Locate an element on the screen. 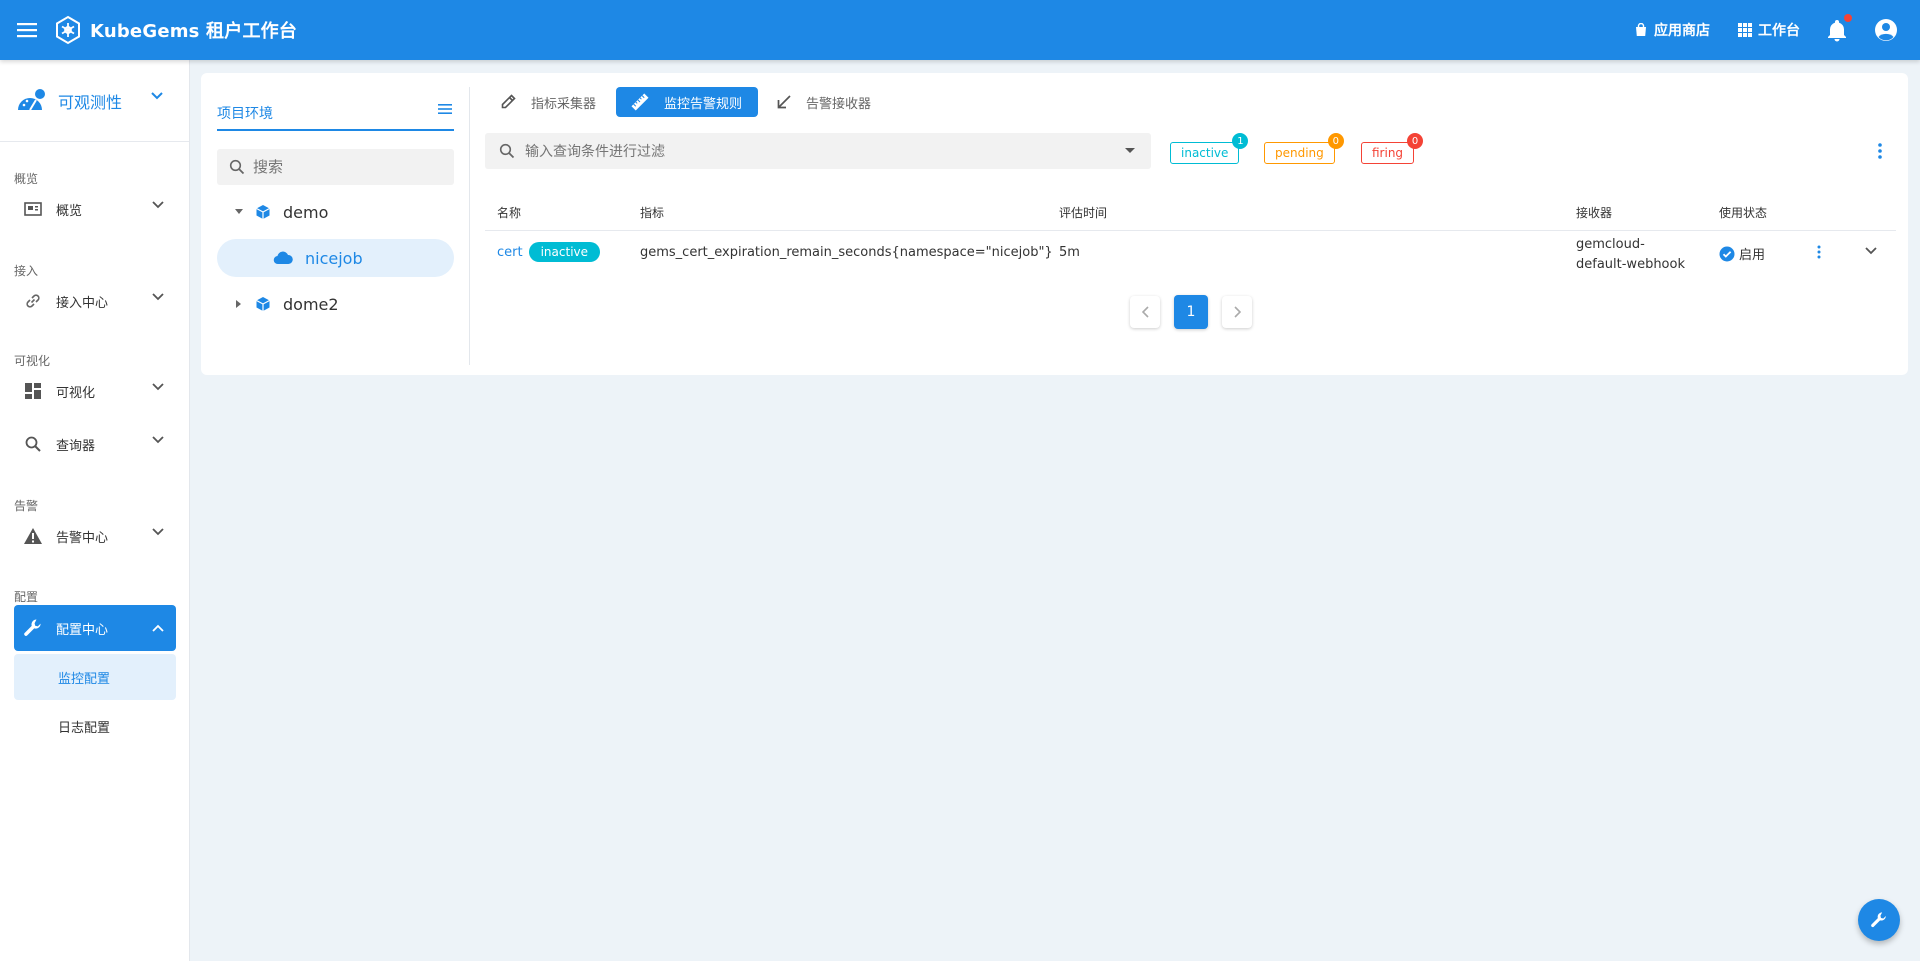  expand-chevron-icon is located at coordinates (1871, 251).